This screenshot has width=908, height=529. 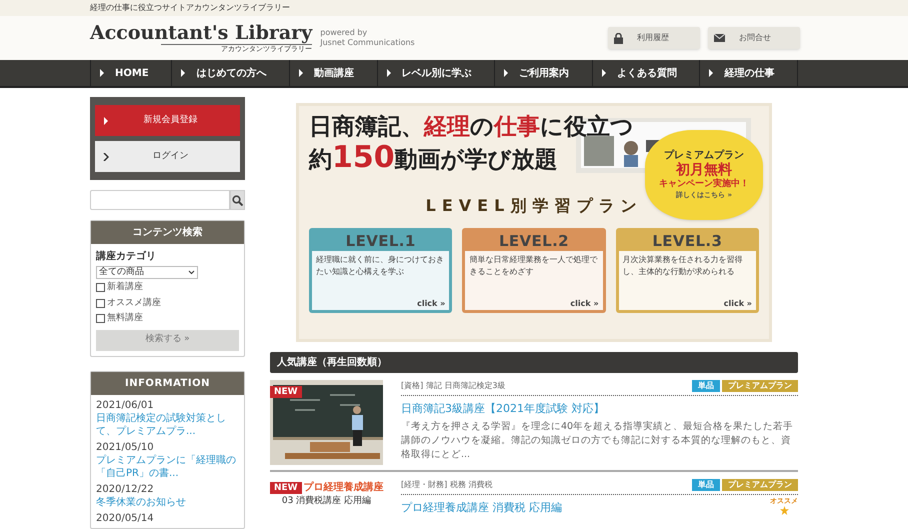 What do you see at coordinates (125, 405) in the screenshot?
I see `news-date: 2021/06/01` at bounding box center [125, 405].